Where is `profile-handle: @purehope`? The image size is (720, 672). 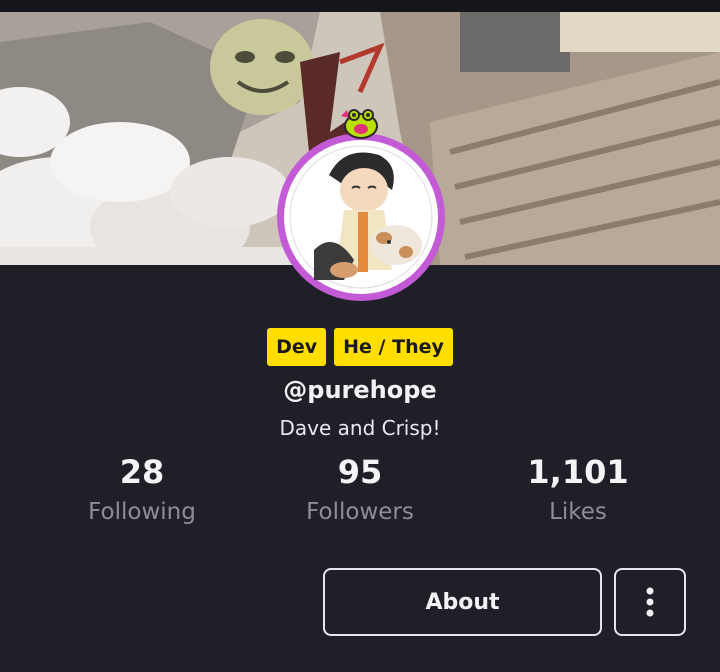
profile-handle: @purehope is located at coordinates (360, 390).